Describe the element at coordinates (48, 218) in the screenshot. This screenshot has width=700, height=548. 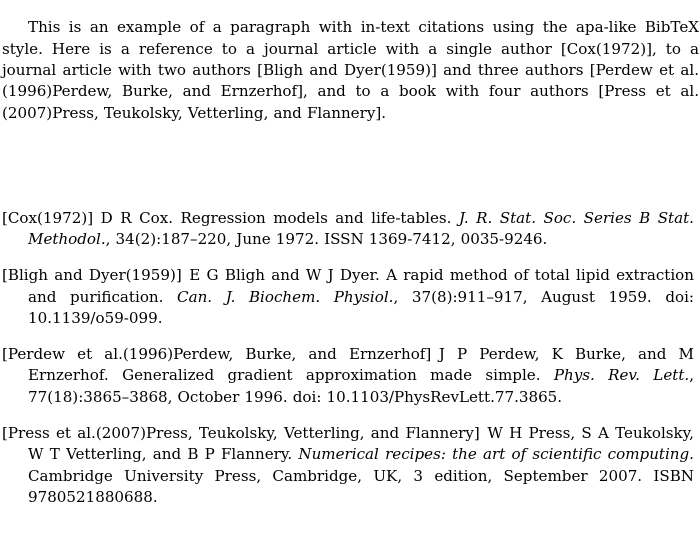
I see `citation-key: [Cox(1972)]` at that location.